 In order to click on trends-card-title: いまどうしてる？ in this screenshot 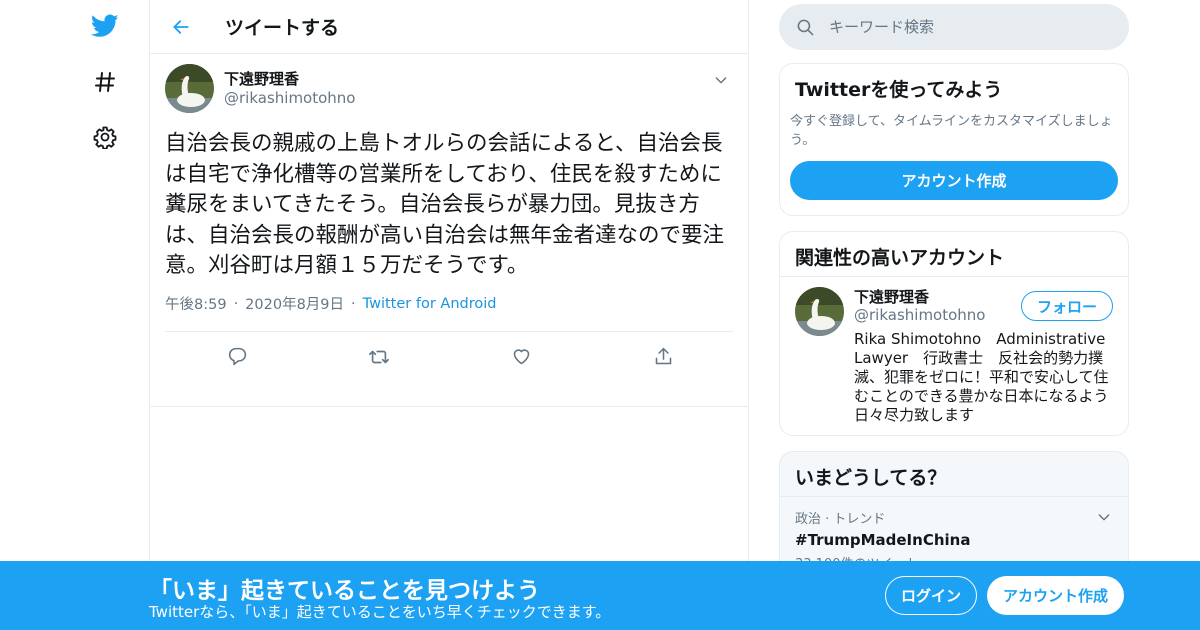, I will do `click(954, 474)`.